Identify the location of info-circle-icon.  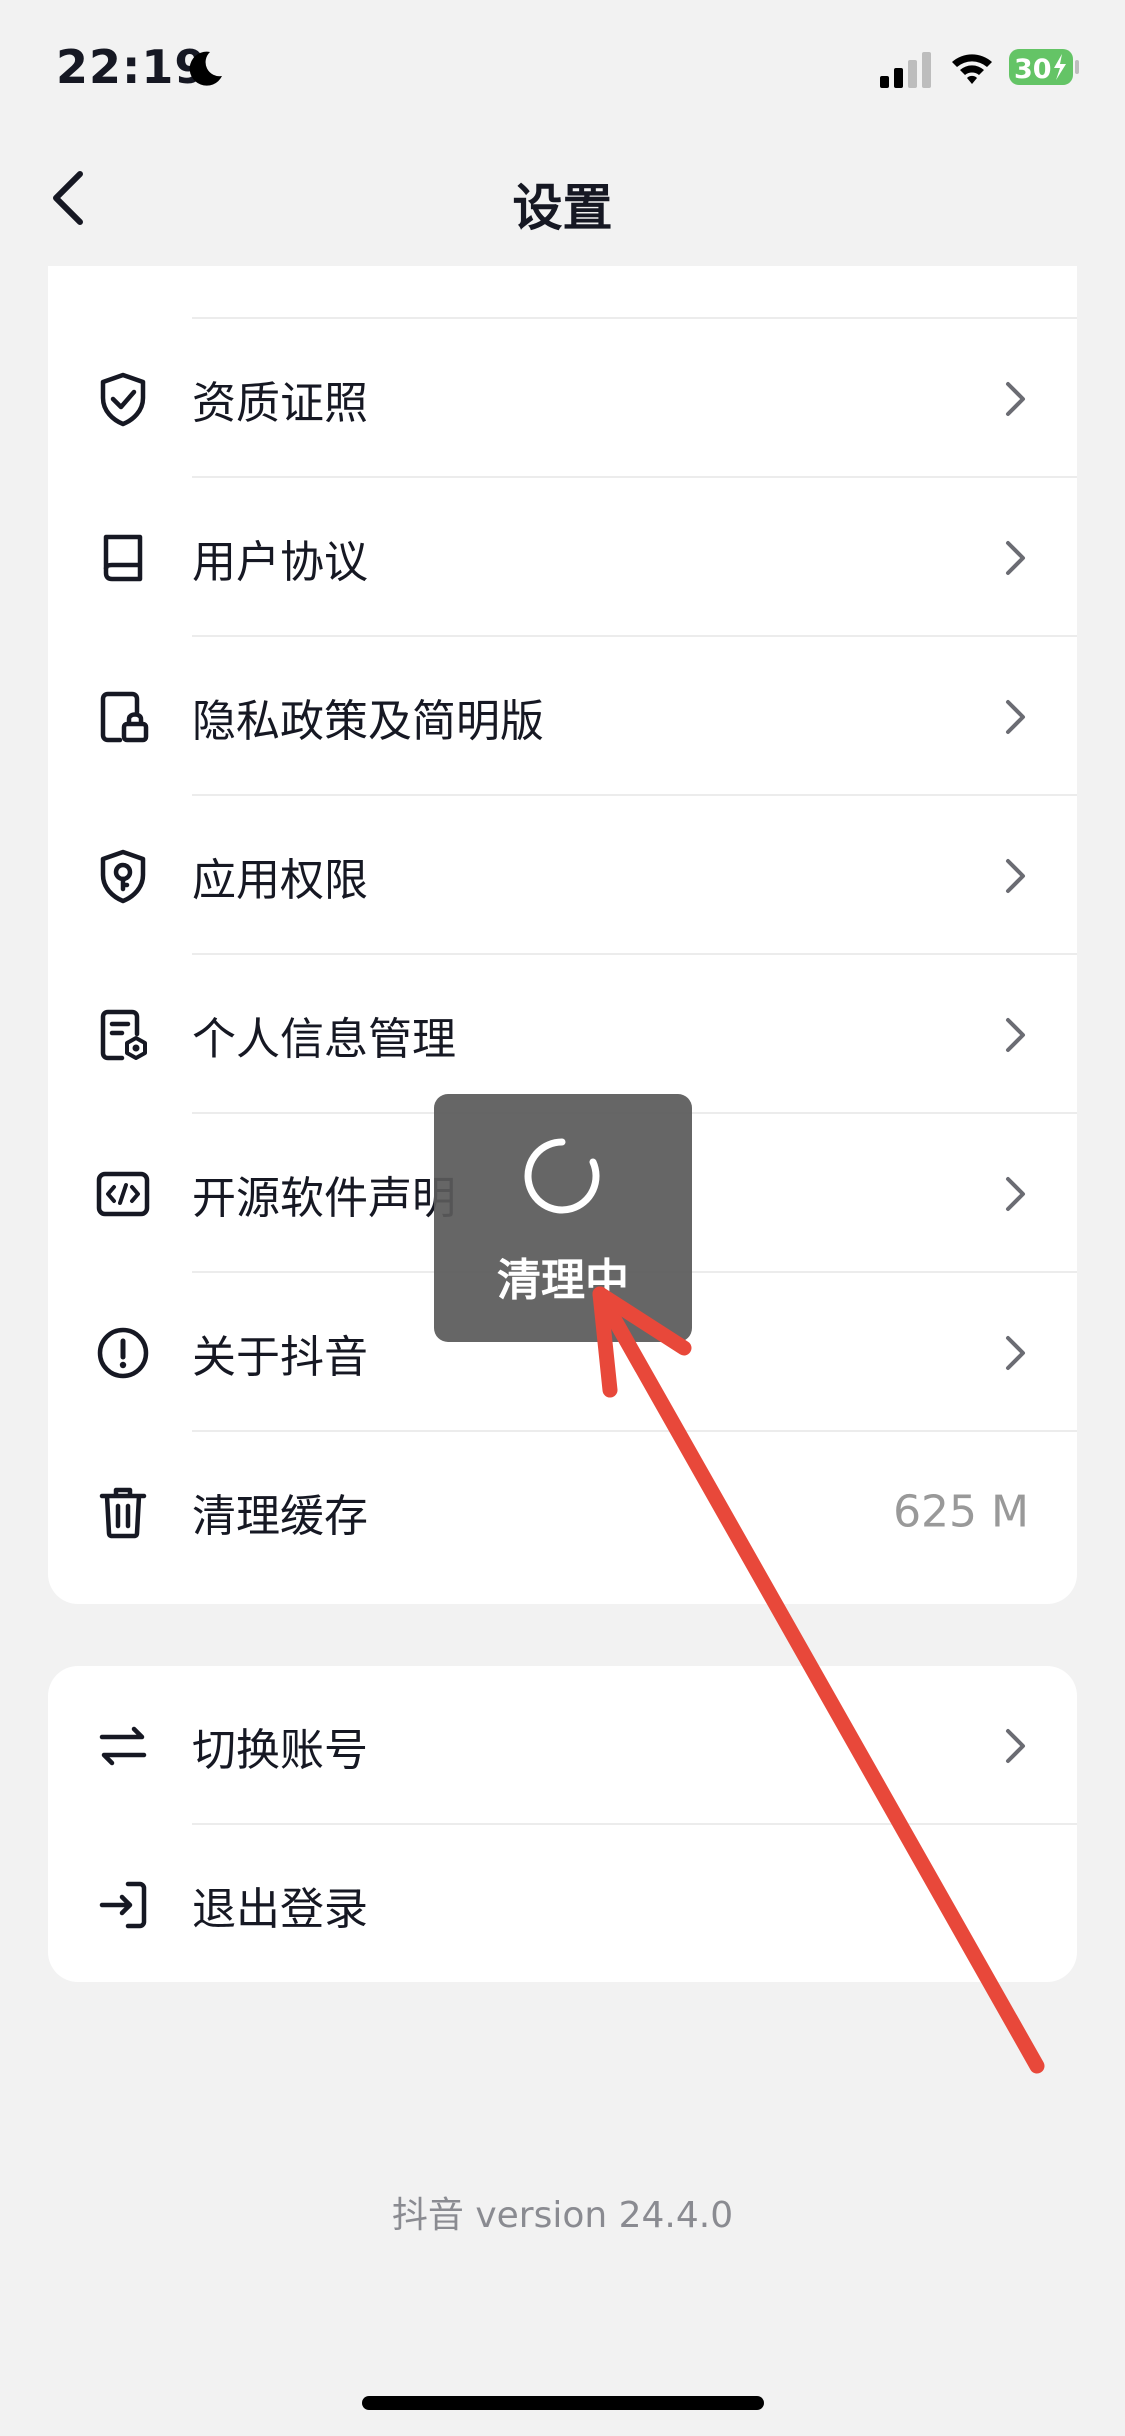
(123, 1352).